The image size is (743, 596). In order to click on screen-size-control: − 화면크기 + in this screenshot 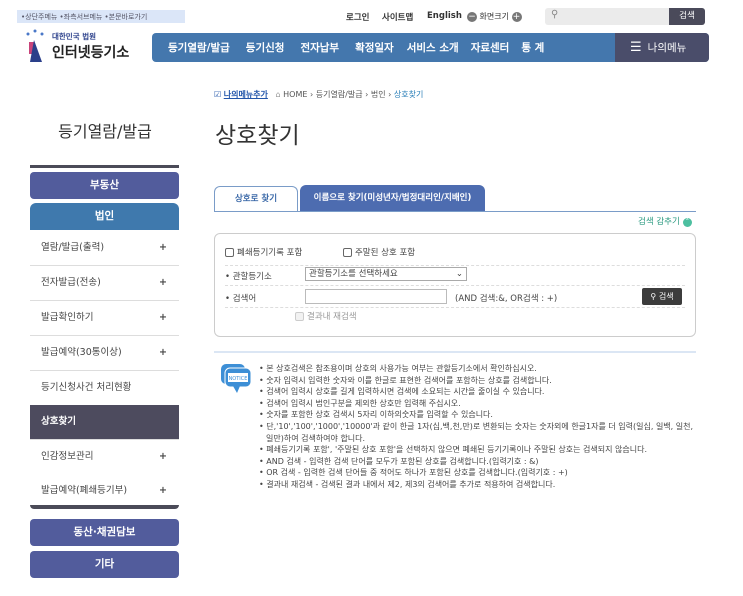, I will do `click(494, 16)`.